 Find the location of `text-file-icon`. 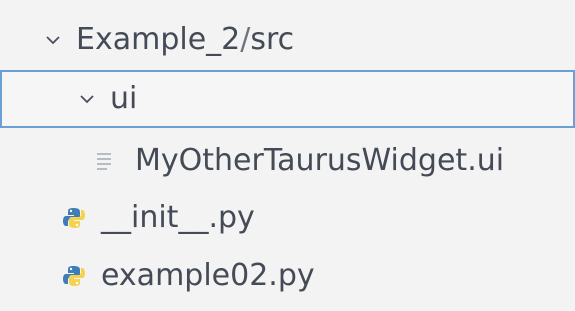

text-file-icon is located at coordinates (105, 161).